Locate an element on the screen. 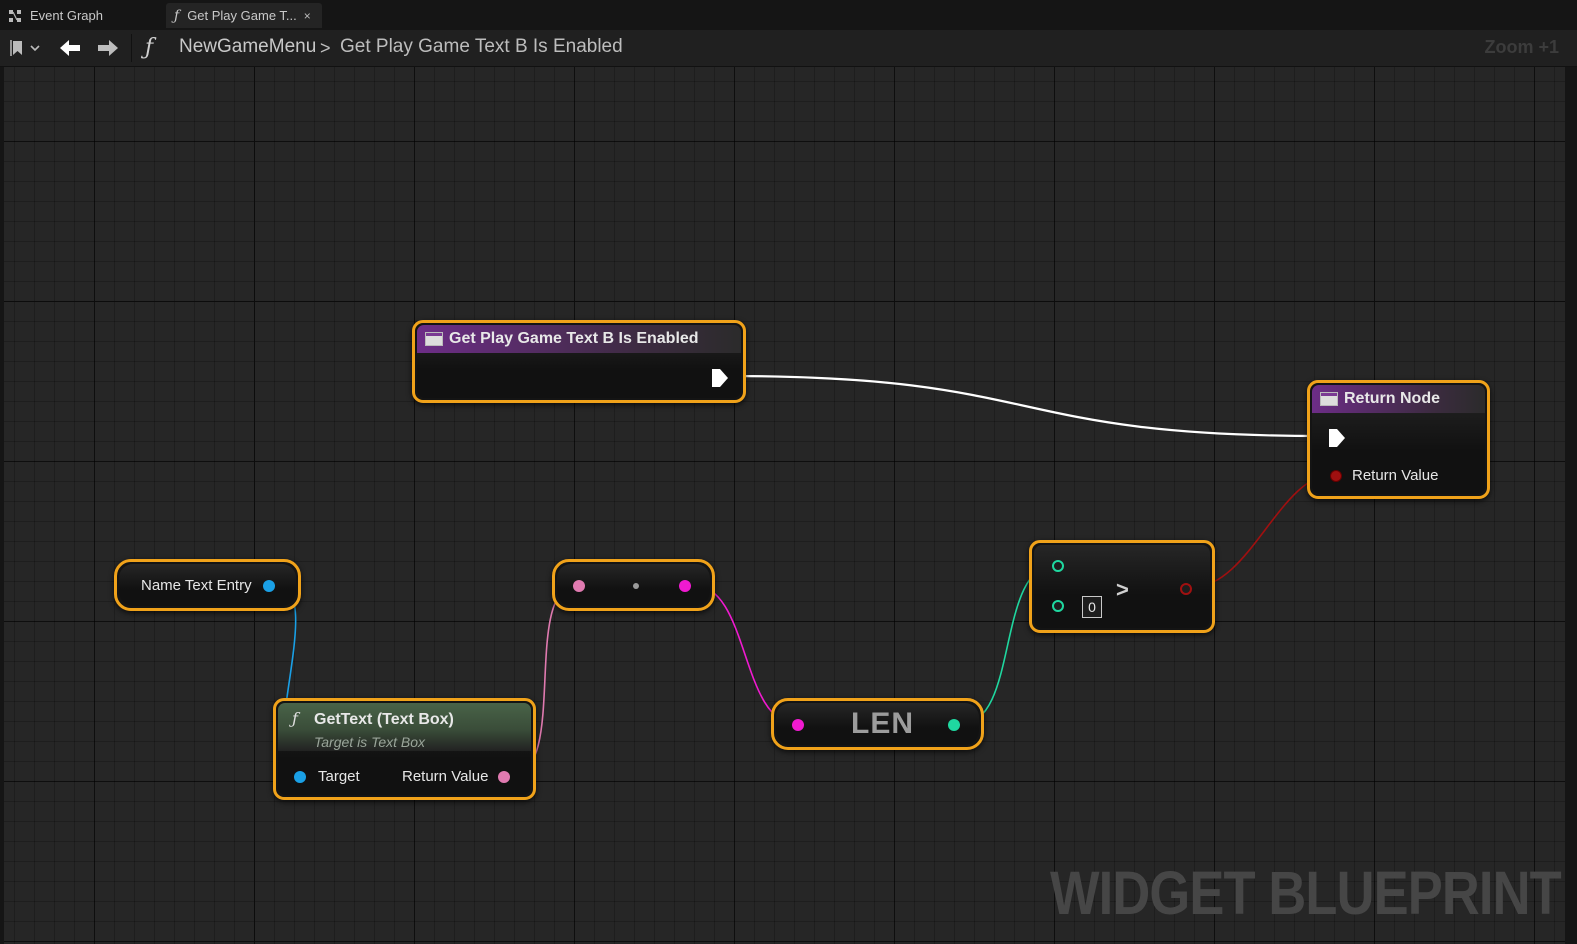  object-out-pin is located at coordinates (269, 586).